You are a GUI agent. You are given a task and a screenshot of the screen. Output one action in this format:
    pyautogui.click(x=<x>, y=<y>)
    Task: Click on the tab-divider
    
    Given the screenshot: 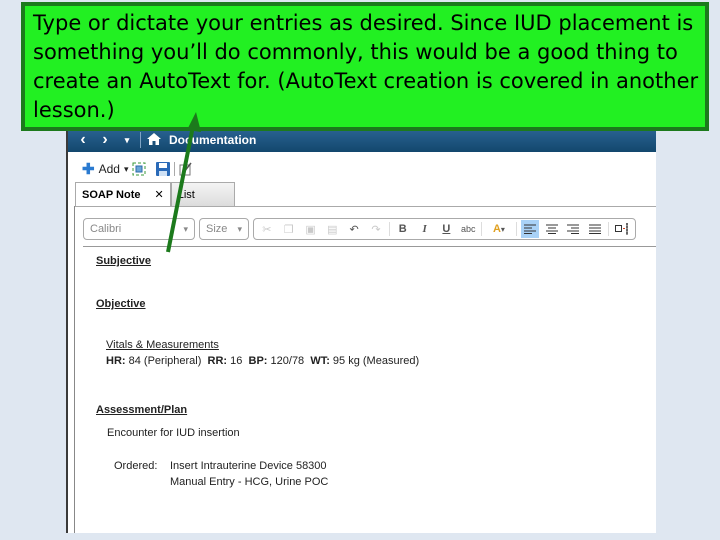 What is the action you would take?
    pyautogui.click(x=365, y=206)
    